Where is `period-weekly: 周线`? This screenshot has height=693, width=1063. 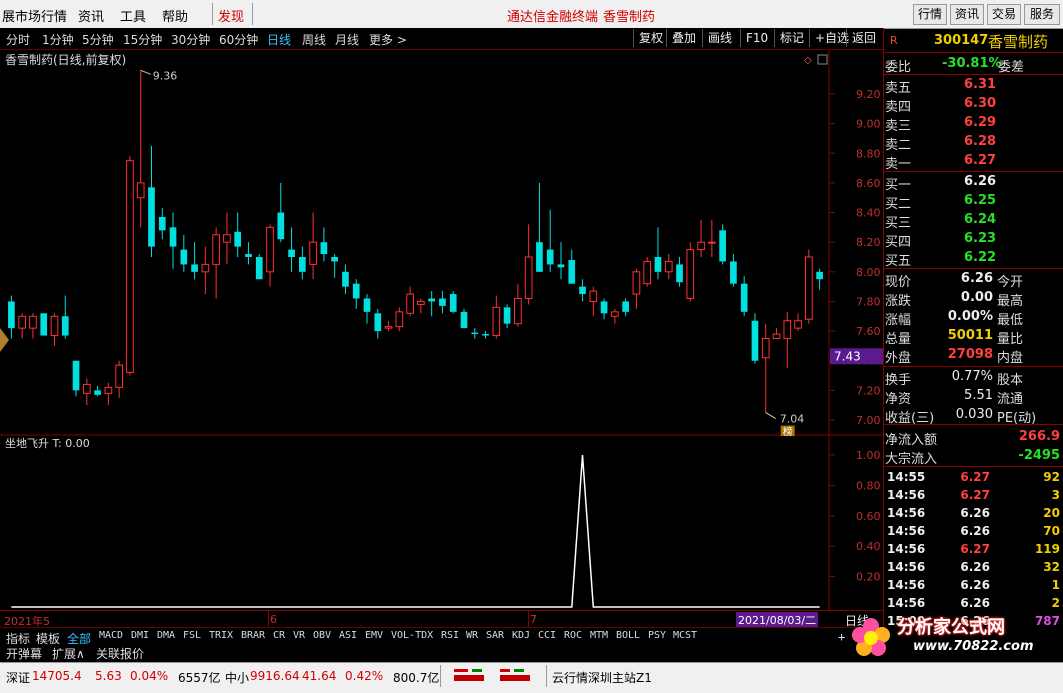
period-weekly: 周线 is located at coordinates (314, 39).